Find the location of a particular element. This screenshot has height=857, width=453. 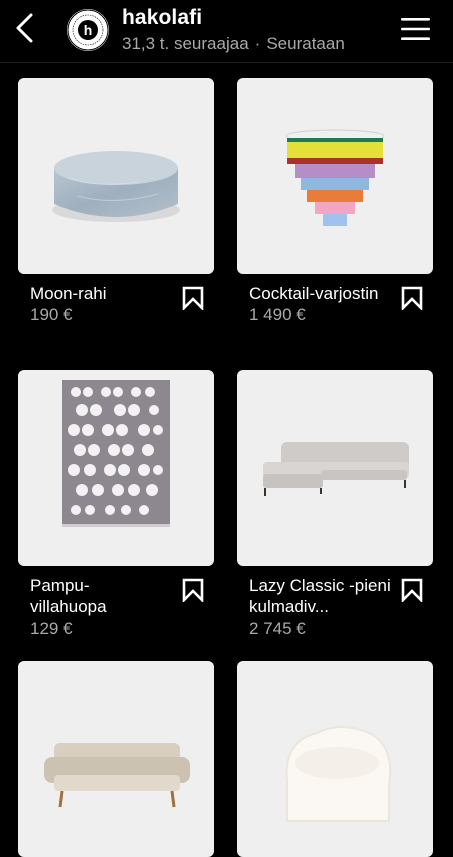

follower-count: 31,3 t. seuraajaa is located at coordinates (185, 43).